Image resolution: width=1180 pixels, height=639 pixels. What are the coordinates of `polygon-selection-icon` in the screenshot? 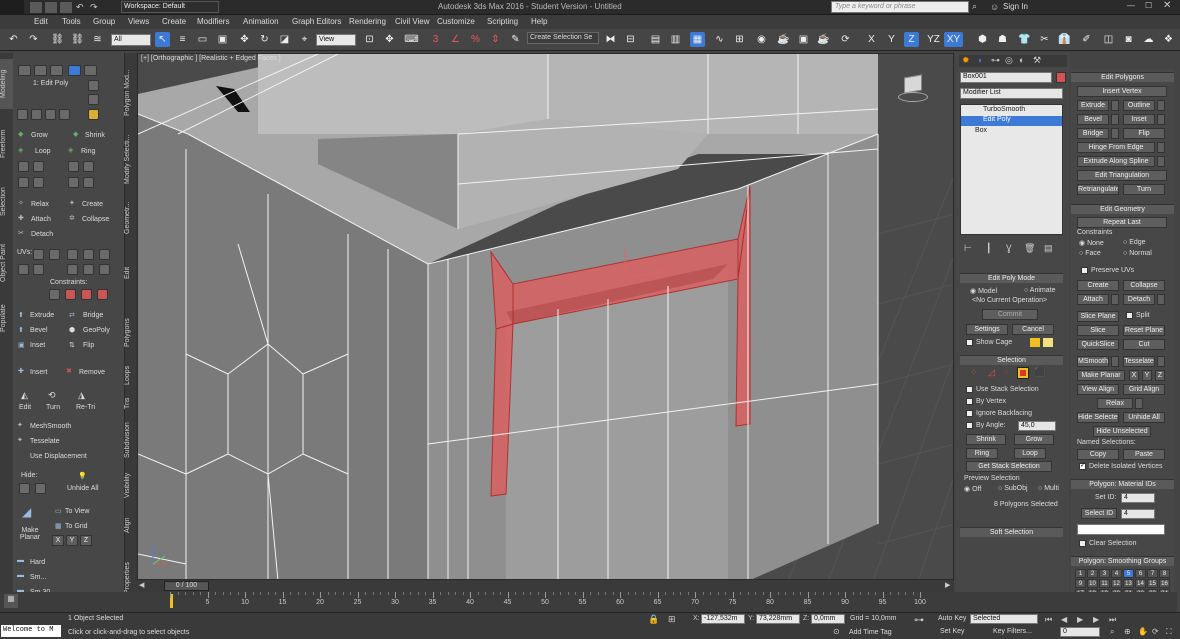 It's located at (1023, 373).